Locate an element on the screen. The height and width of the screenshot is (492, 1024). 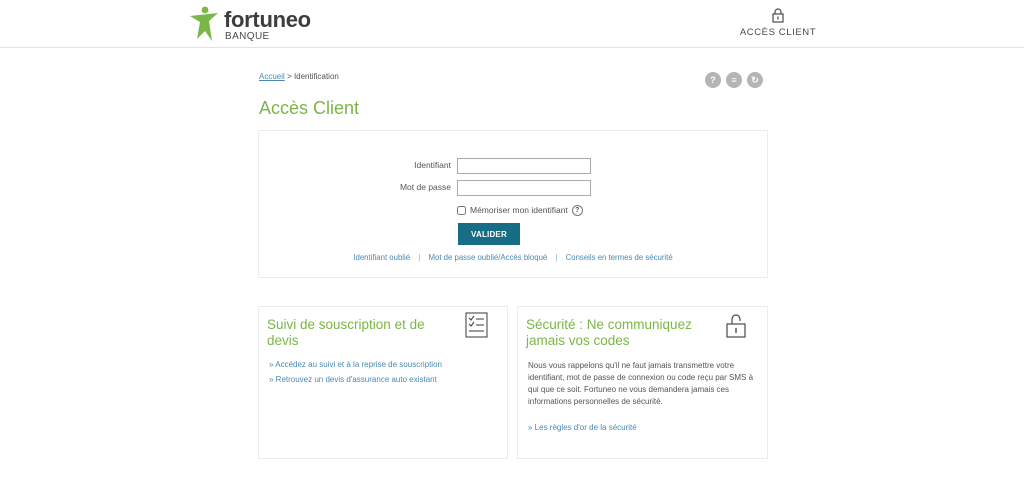
subscription-card-title: Suivi de souscription et de devis is located at coordinates (346, 332).